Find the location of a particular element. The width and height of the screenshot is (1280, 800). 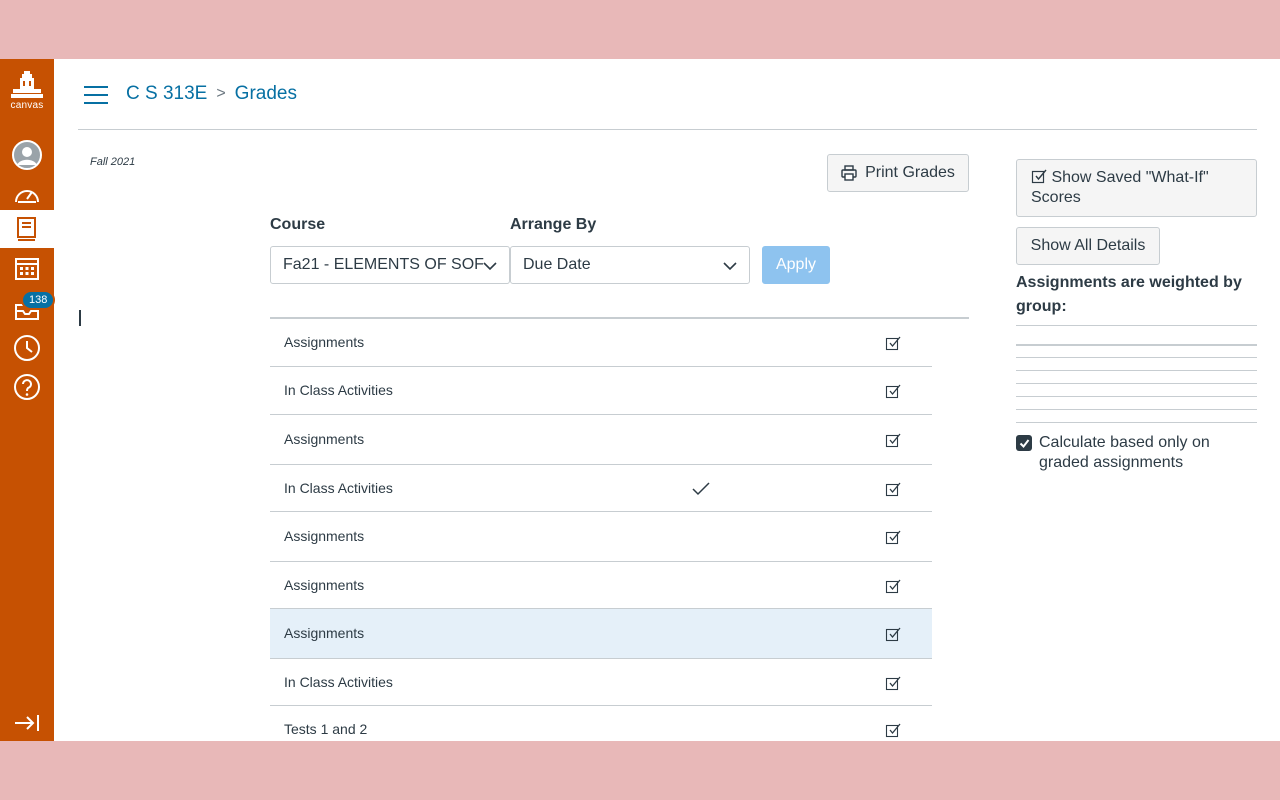

nav-help is located at coordinates (27, 387).